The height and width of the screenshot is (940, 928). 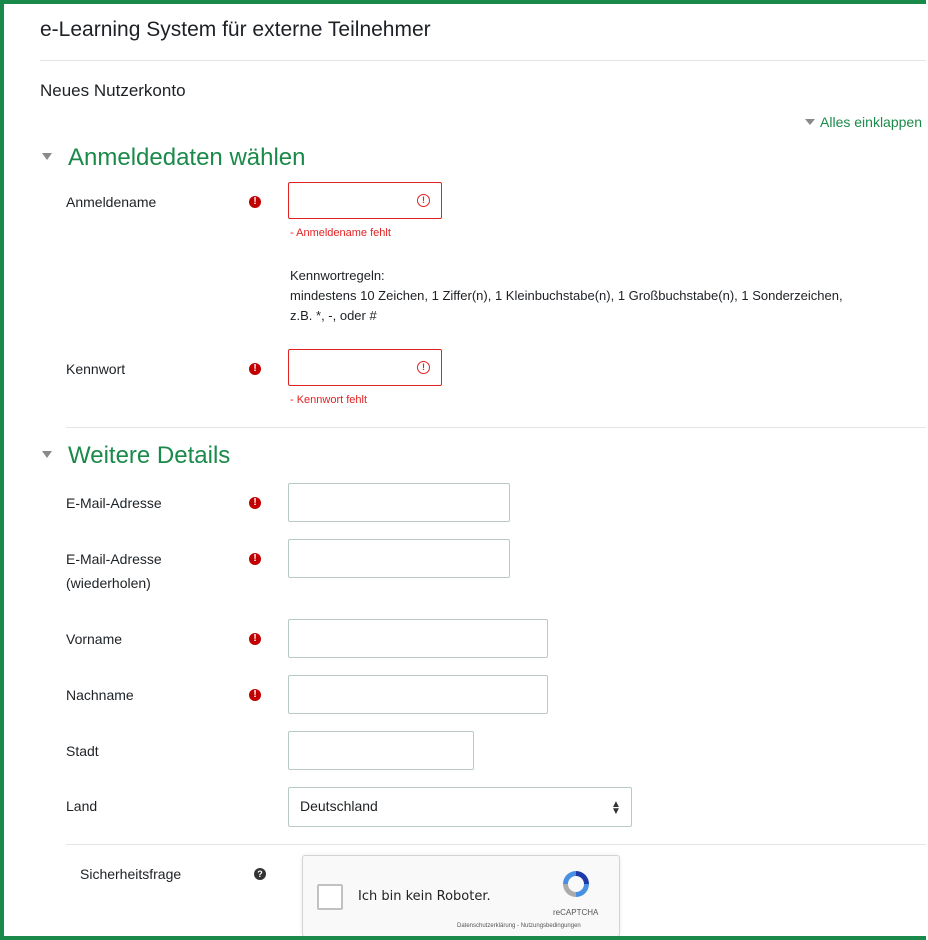 I want to click on email-repeat-label-line1: E-Mail-Adresse, so click(x=114, y=559).